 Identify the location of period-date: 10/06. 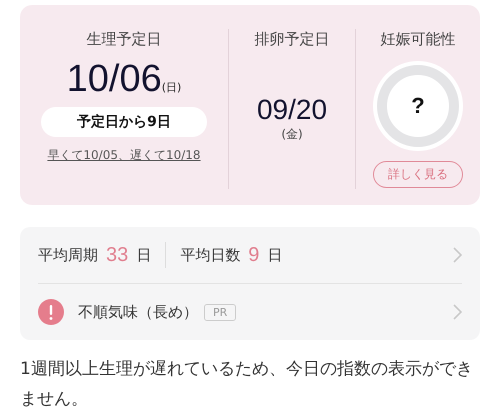
(114, 79).